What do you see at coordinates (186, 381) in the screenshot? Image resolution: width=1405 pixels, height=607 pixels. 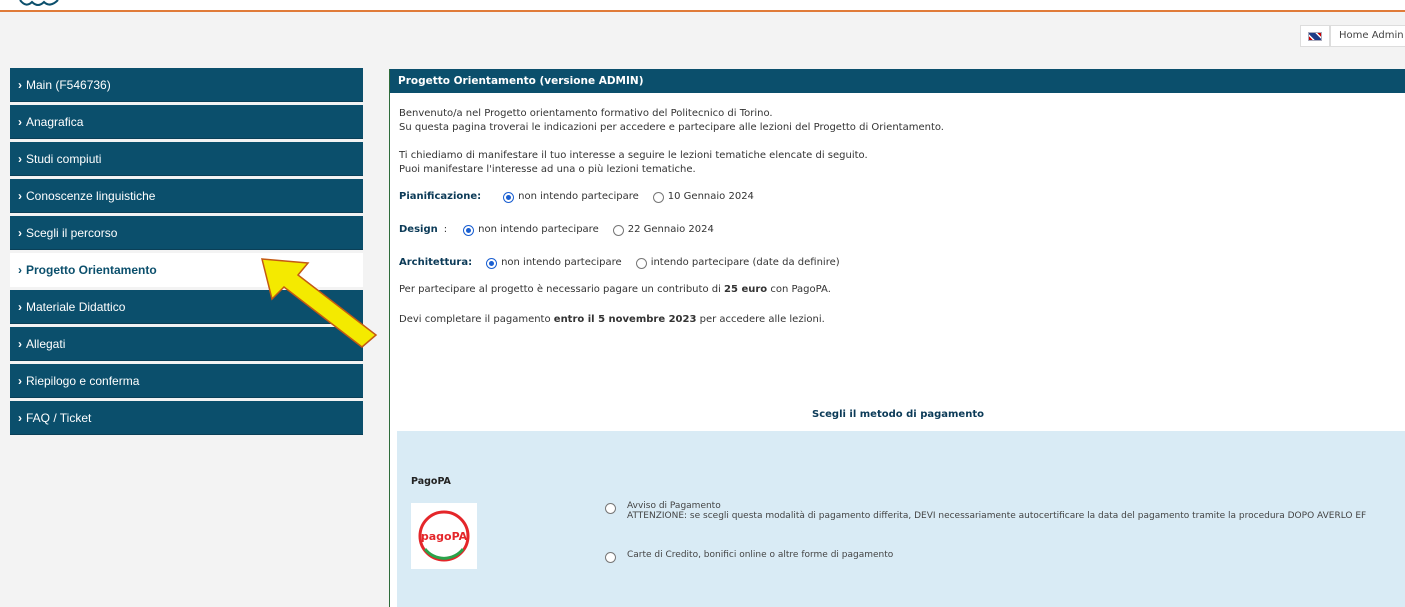 I see `sidebar-item-riepilogo: › Riepilogo e conferma` at bounding box center [186, 381].